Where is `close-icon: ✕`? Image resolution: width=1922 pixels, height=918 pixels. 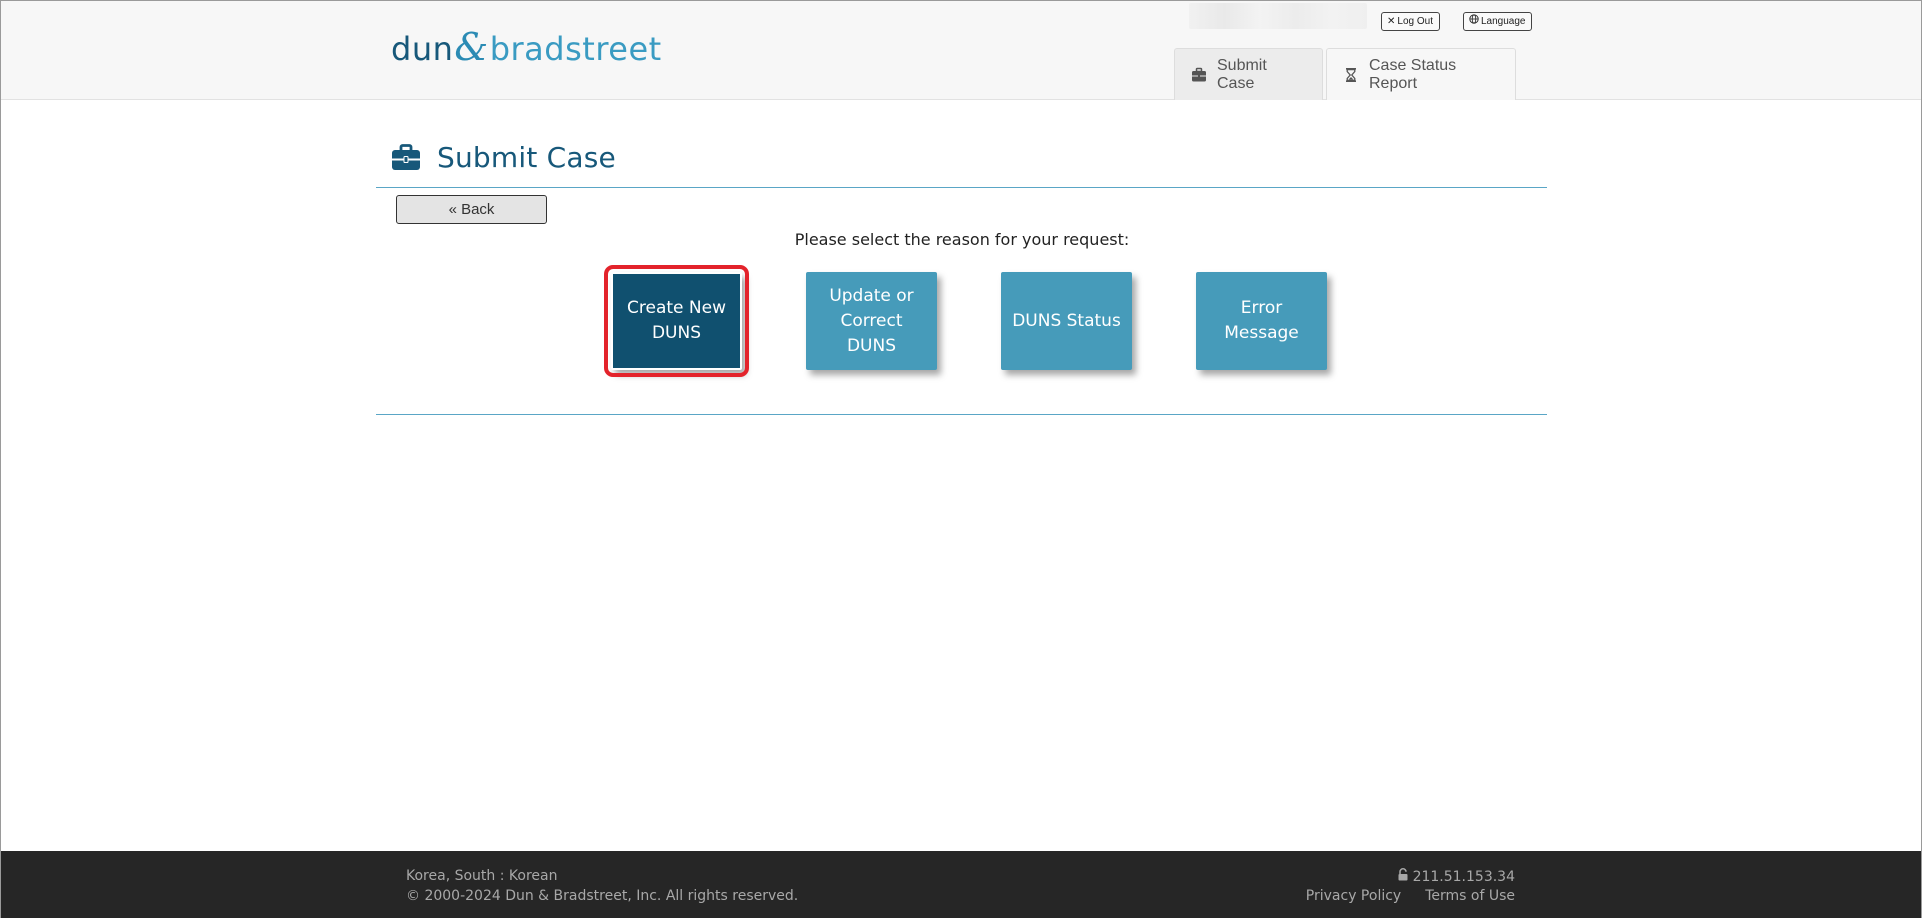 close-icon: ✕ is located at coordinates (1391, 21).